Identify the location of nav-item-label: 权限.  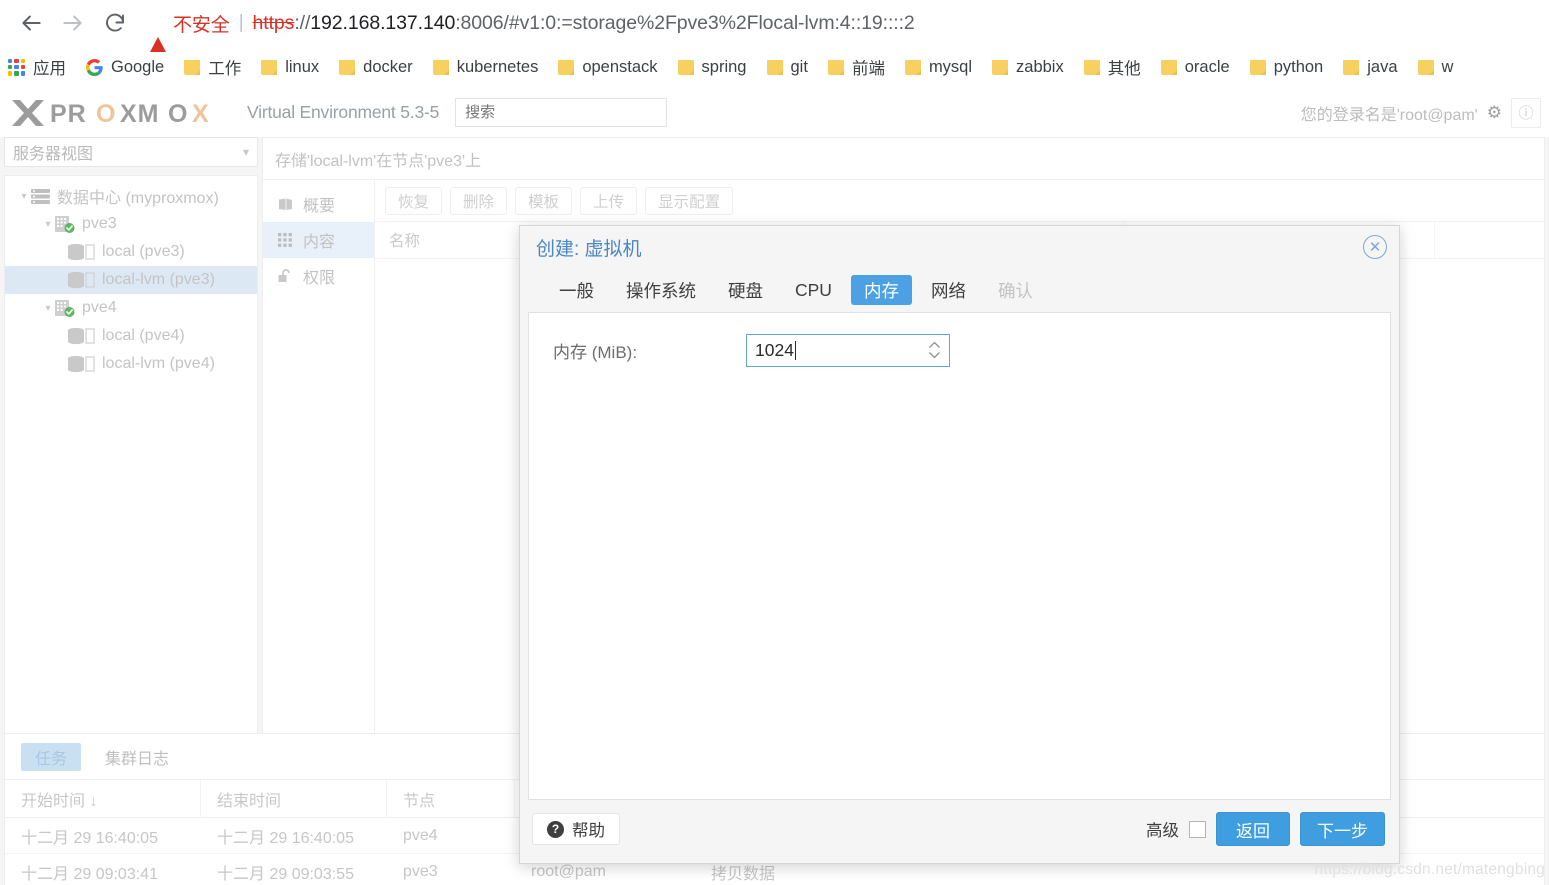
(319, 278).